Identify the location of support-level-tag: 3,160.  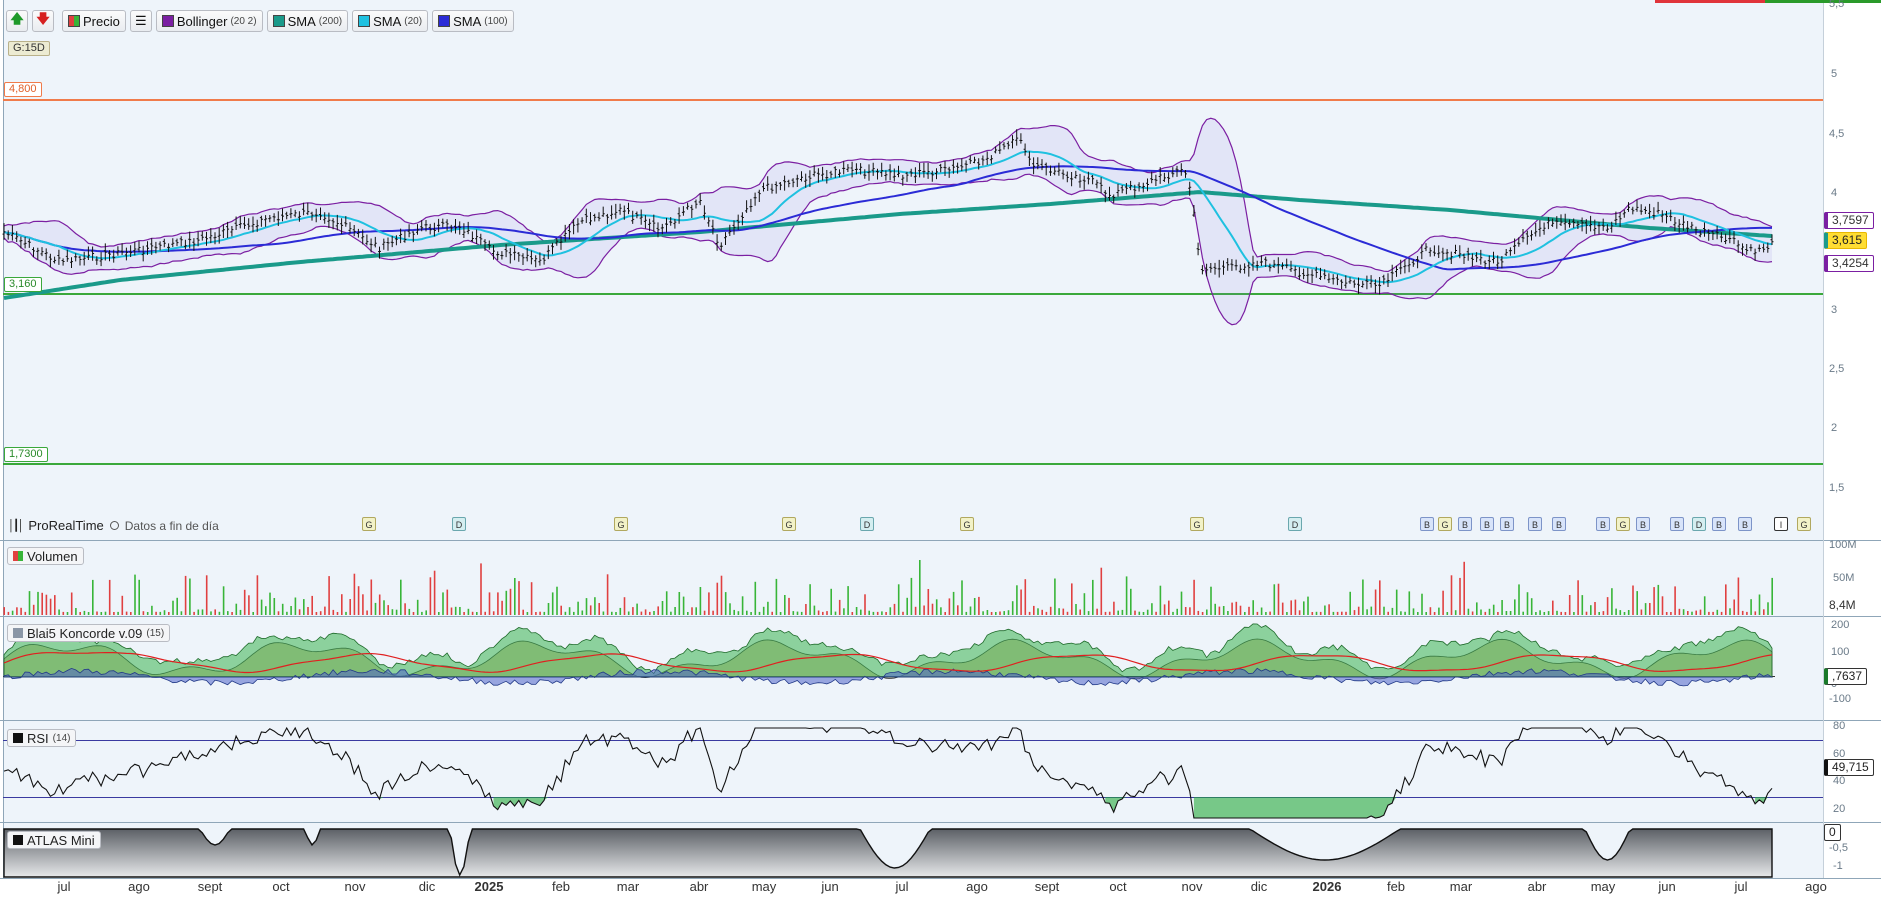
(23, 284).